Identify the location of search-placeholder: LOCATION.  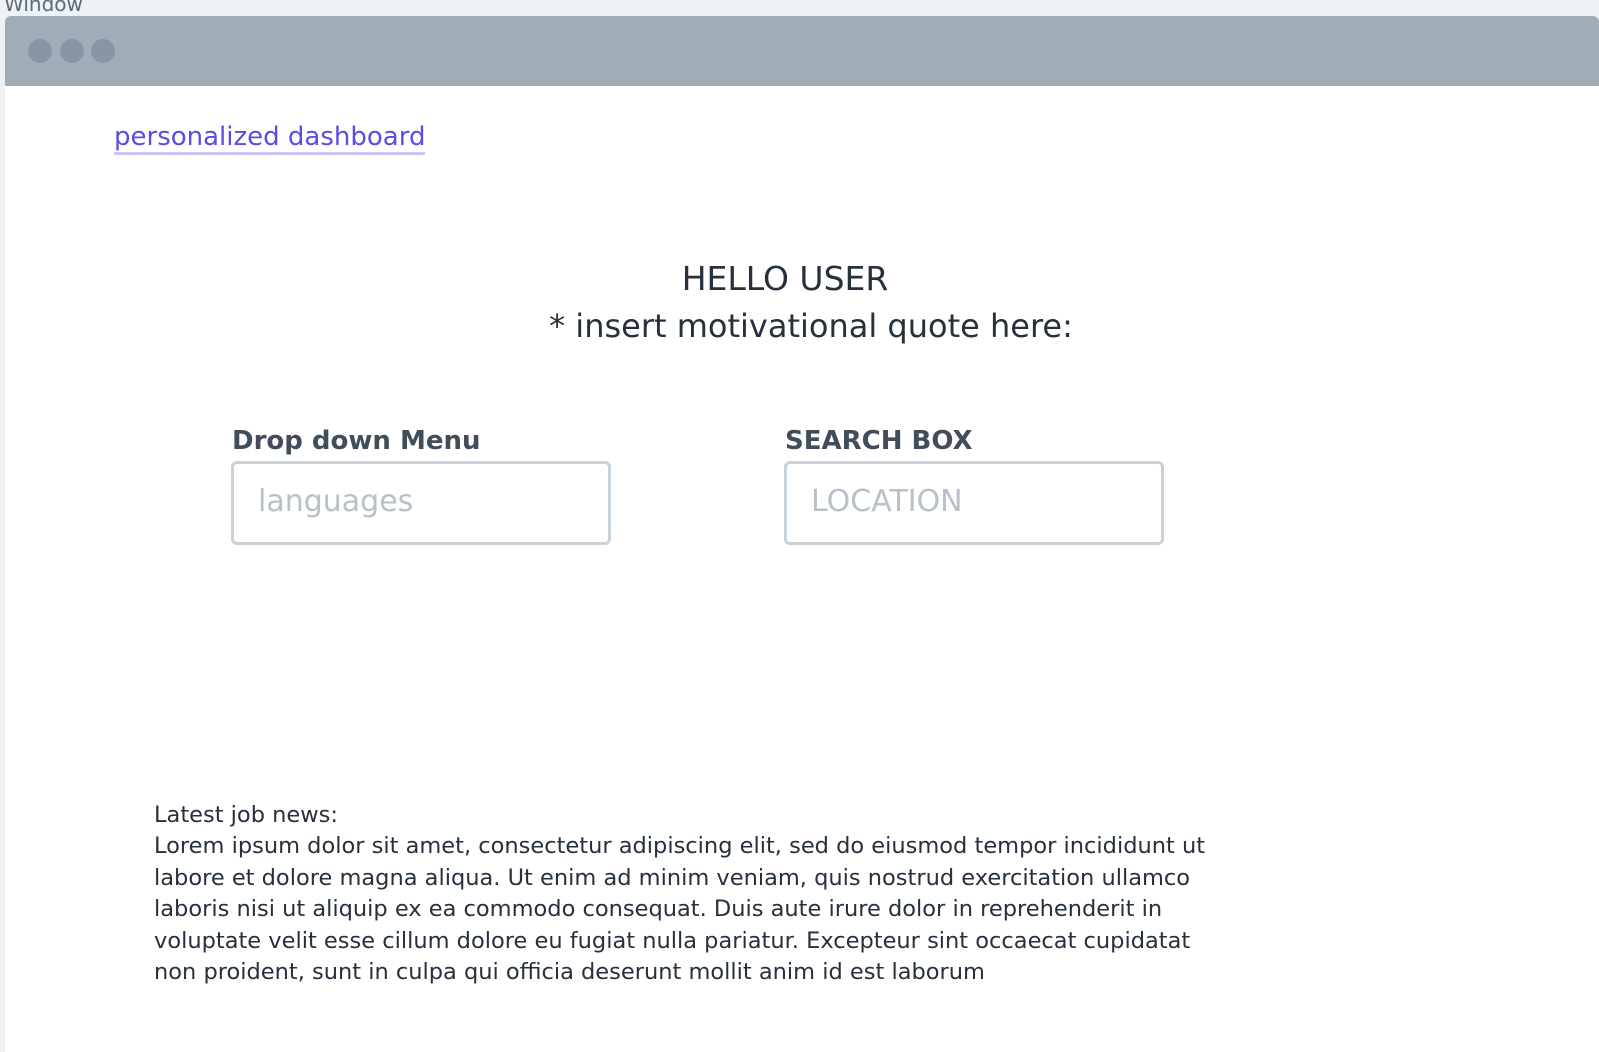
(887, 501).